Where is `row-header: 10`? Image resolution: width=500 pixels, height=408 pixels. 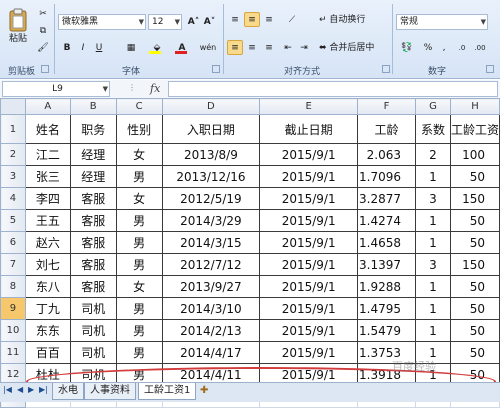 row-header: 10 is located at coordinates (13, 330).